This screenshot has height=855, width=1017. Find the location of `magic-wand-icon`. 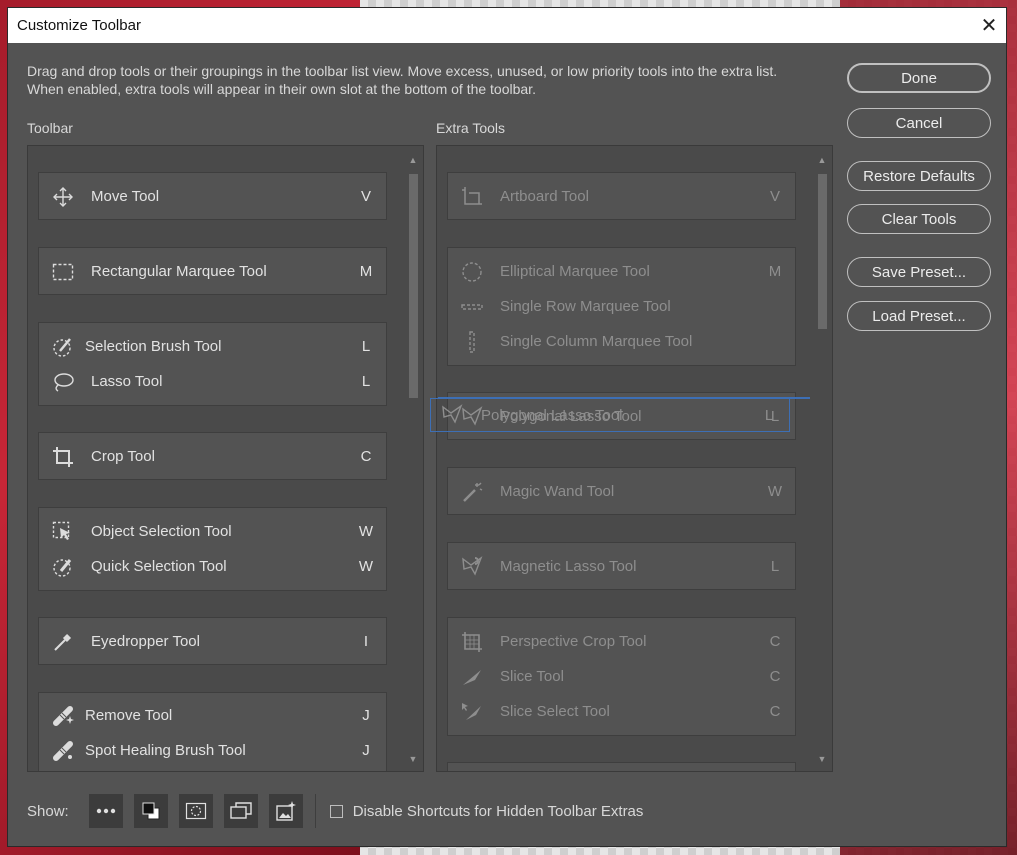

magic-wand-icon is located at coordinates (472, 492).